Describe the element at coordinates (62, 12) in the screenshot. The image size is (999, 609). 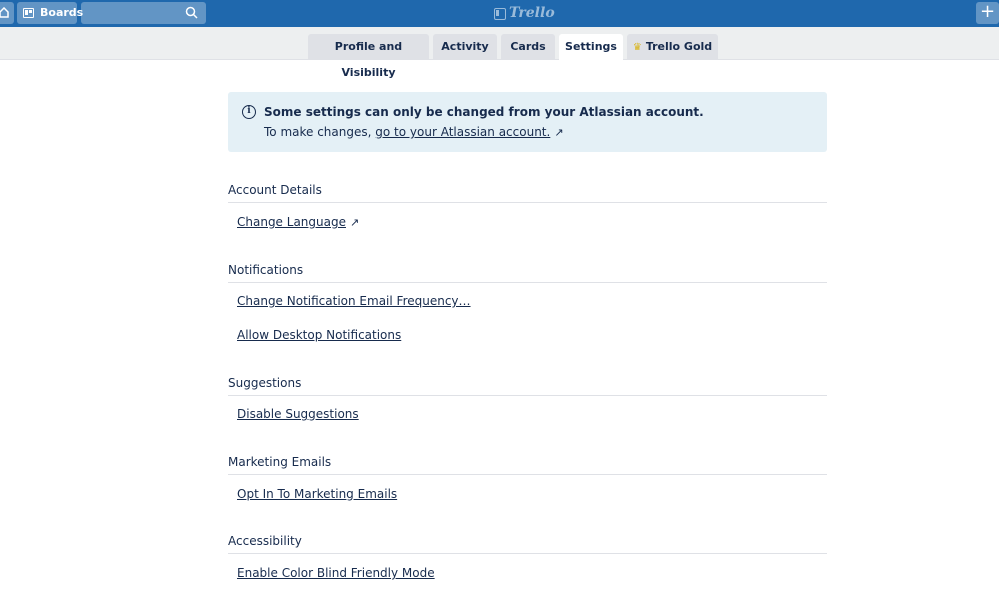
I see `boards-label: Boards` at that location.